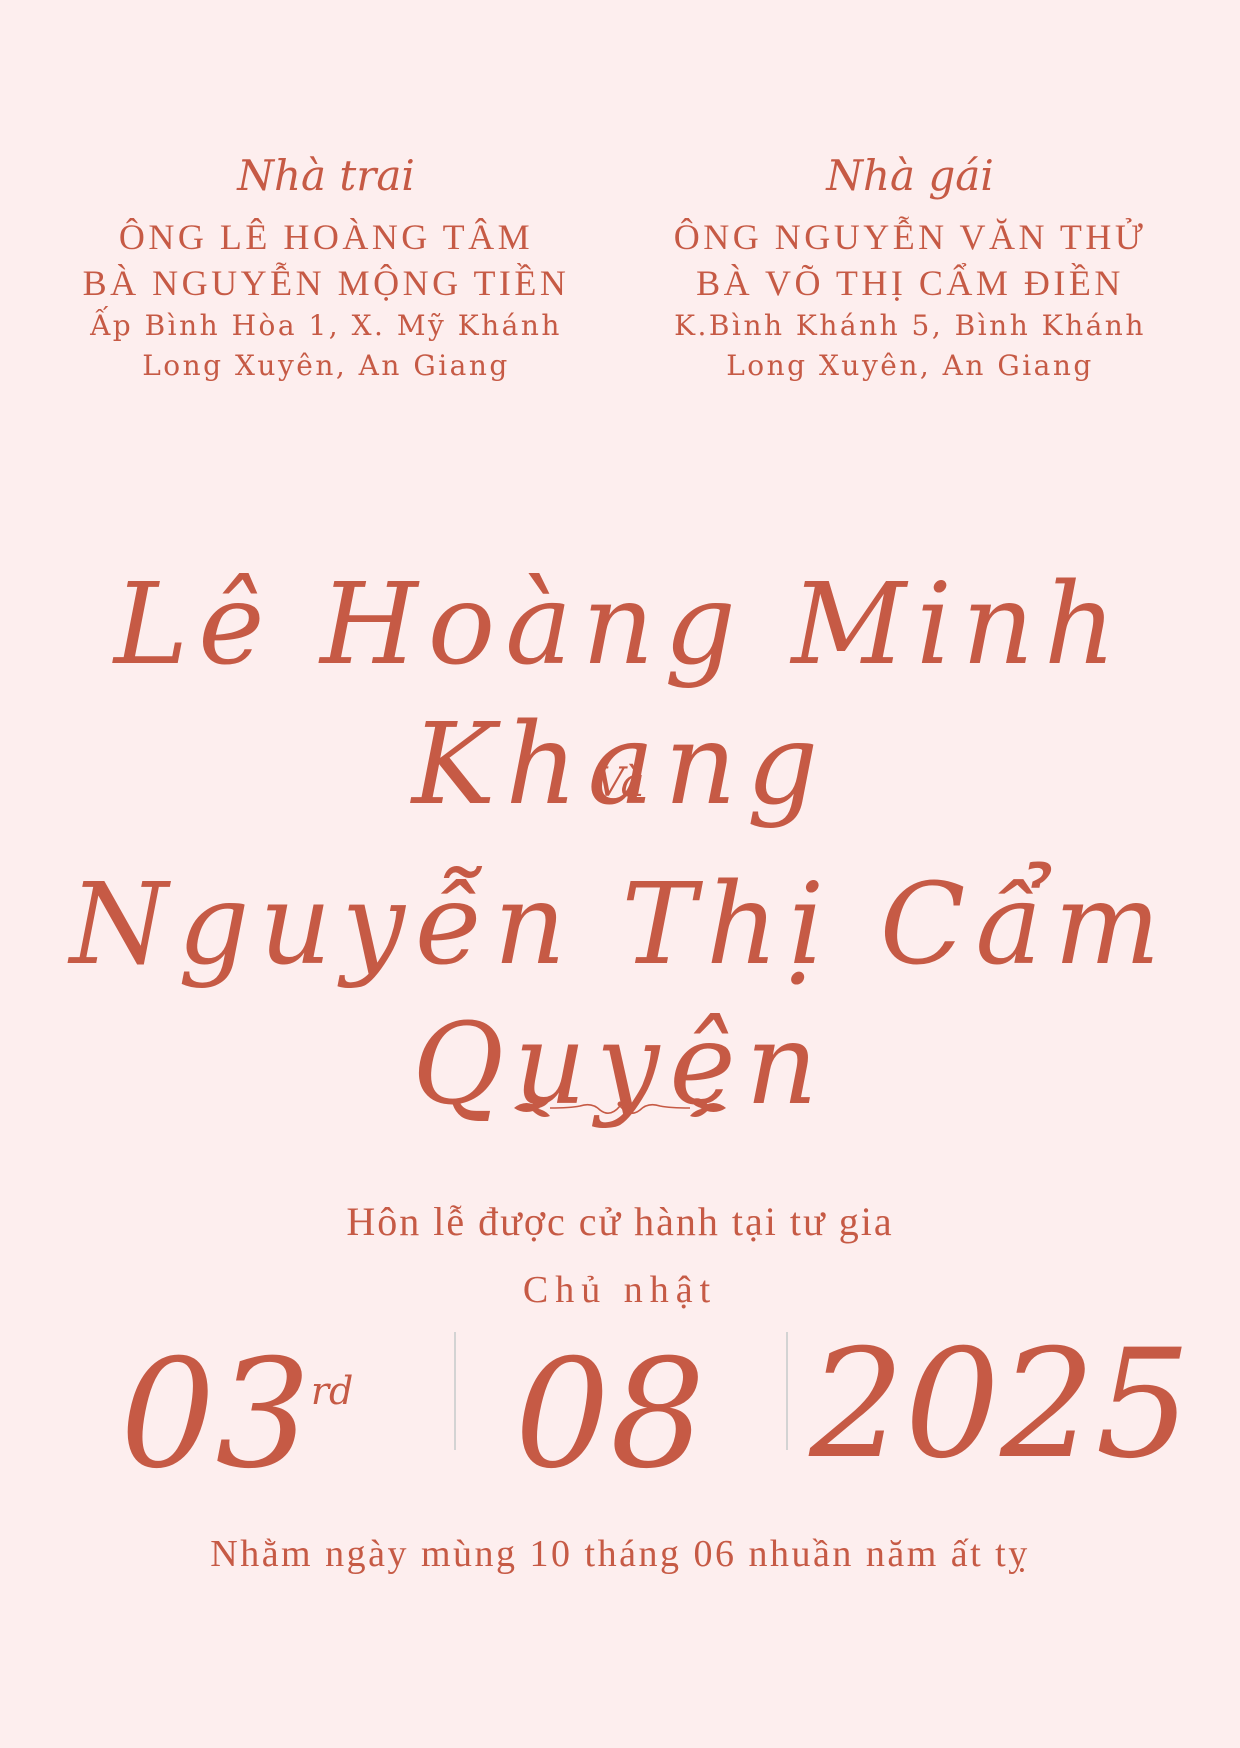 This screenshot has height=1748, width=1240. Describe the element at coordinates (620, 783) in the screenshot. I see `and-connector: Và` at that location.